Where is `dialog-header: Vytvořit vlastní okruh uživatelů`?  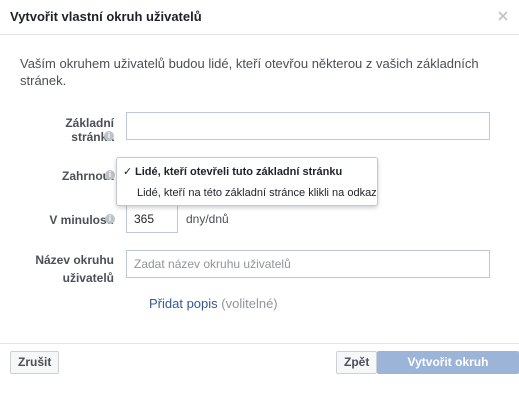
dialog-header: Vytvořit vlastní okruh uživatelů is located at coordinates (259, 17).